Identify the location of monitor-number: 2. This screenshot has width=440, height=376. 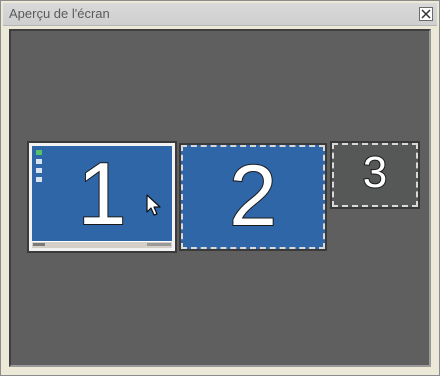
(253, 196).